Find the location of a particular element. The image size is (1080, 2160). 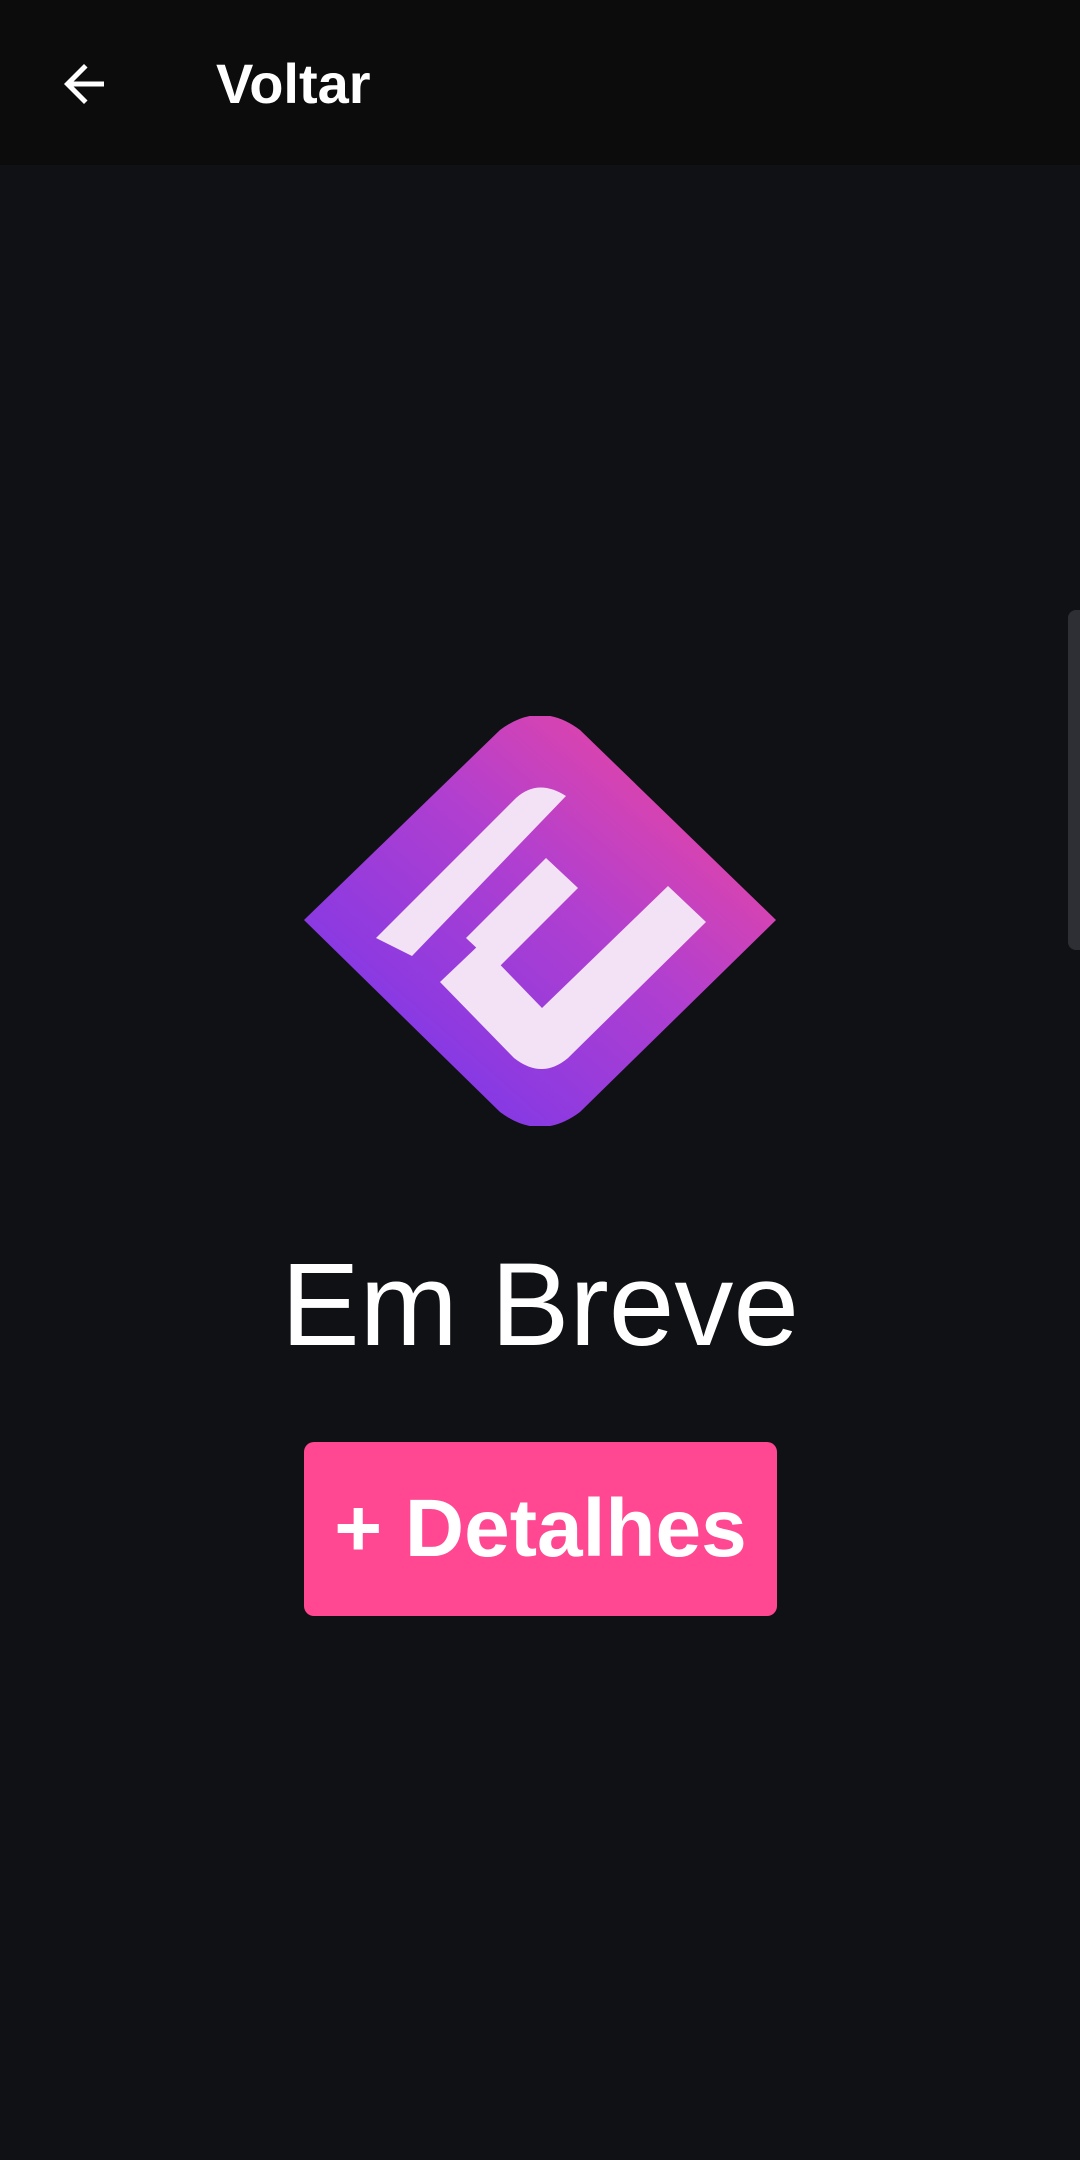

scroll-handle is located at coordinates (1074, 780).